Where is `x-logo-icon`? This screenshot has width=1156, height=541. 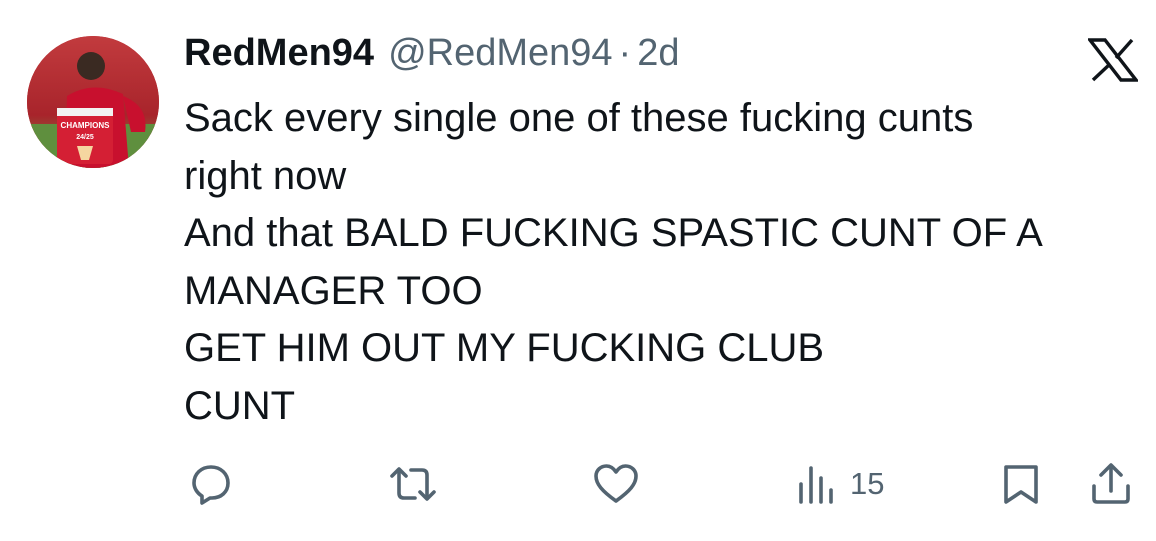
x-logo-icon is located at coordinates (1113, 60).